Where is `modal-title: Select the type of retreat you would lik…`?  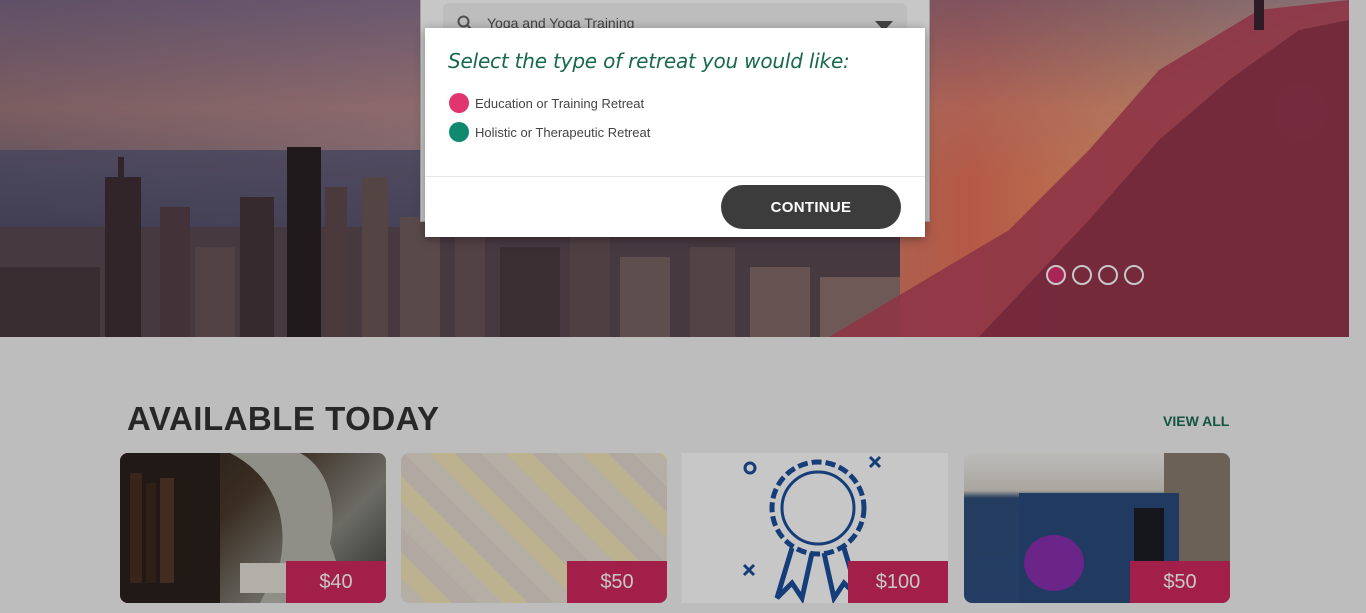 modal-title: Select the type of retreat you would lik… is located at coordinates (649, 61).